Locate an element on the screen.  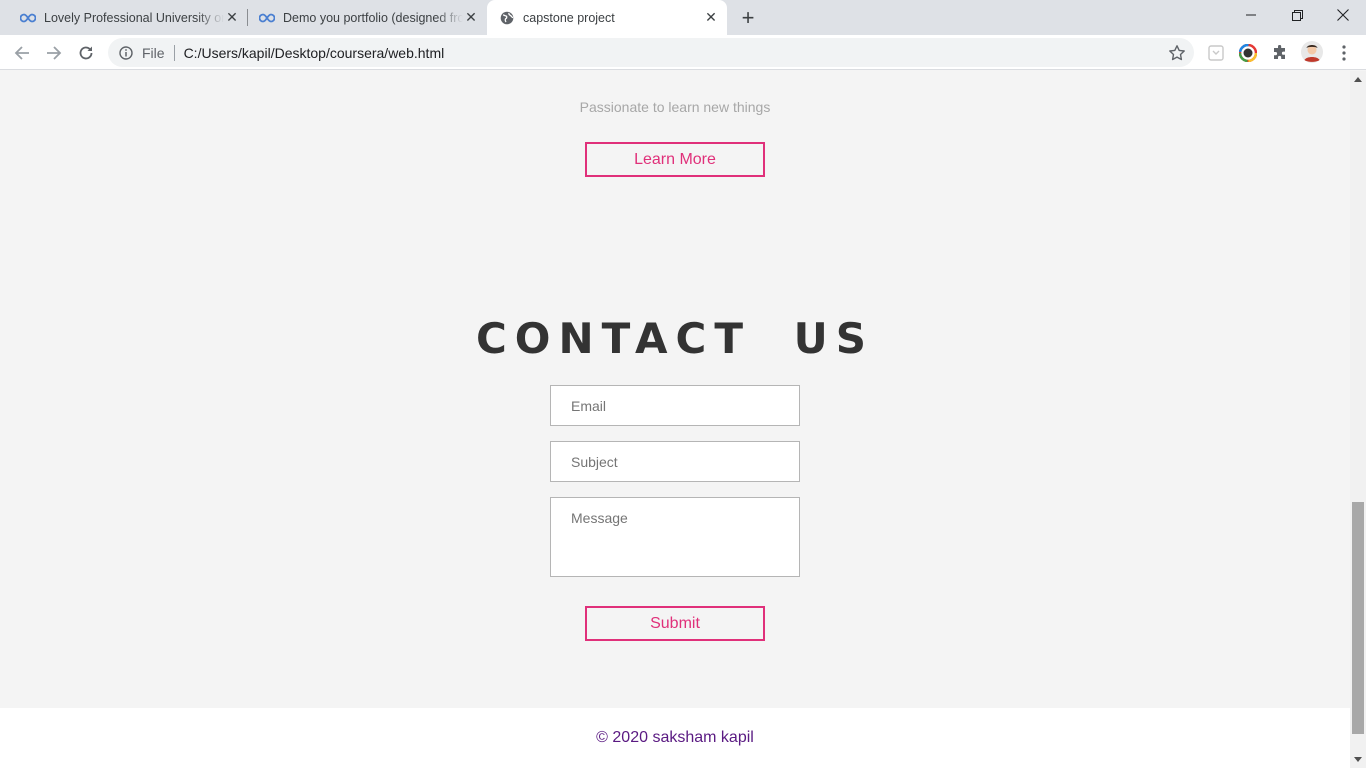
forward-button is located at coordinates (54, 53).